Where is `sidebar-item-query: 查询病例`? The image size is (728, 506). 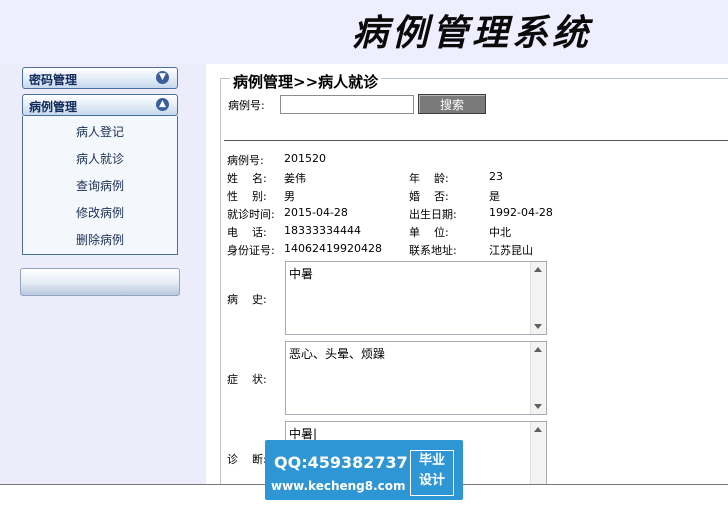 sidebar-item-query: 查询病例 is located at coordinates (100, 185).